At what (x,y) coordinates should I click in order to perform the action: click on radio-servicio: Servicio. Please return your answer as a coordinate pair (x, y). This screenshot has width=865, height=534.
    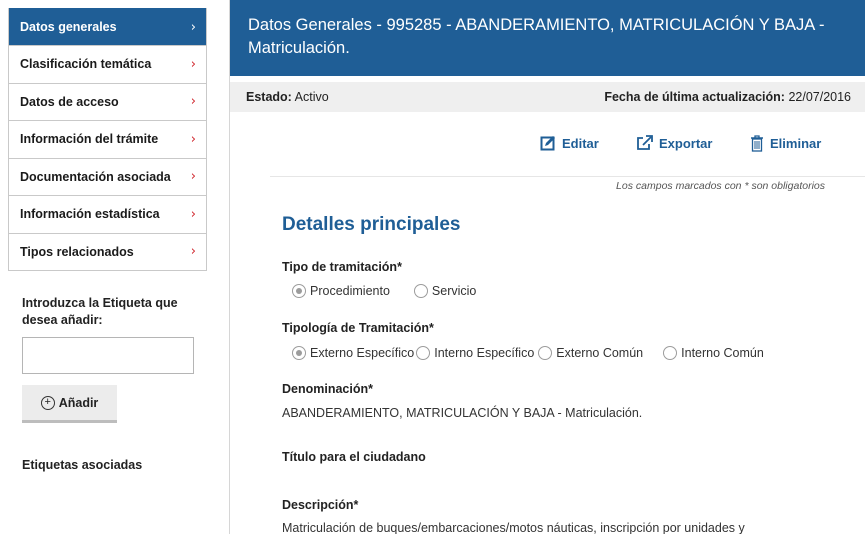
    Looking at the image, I should click on (445, 291).